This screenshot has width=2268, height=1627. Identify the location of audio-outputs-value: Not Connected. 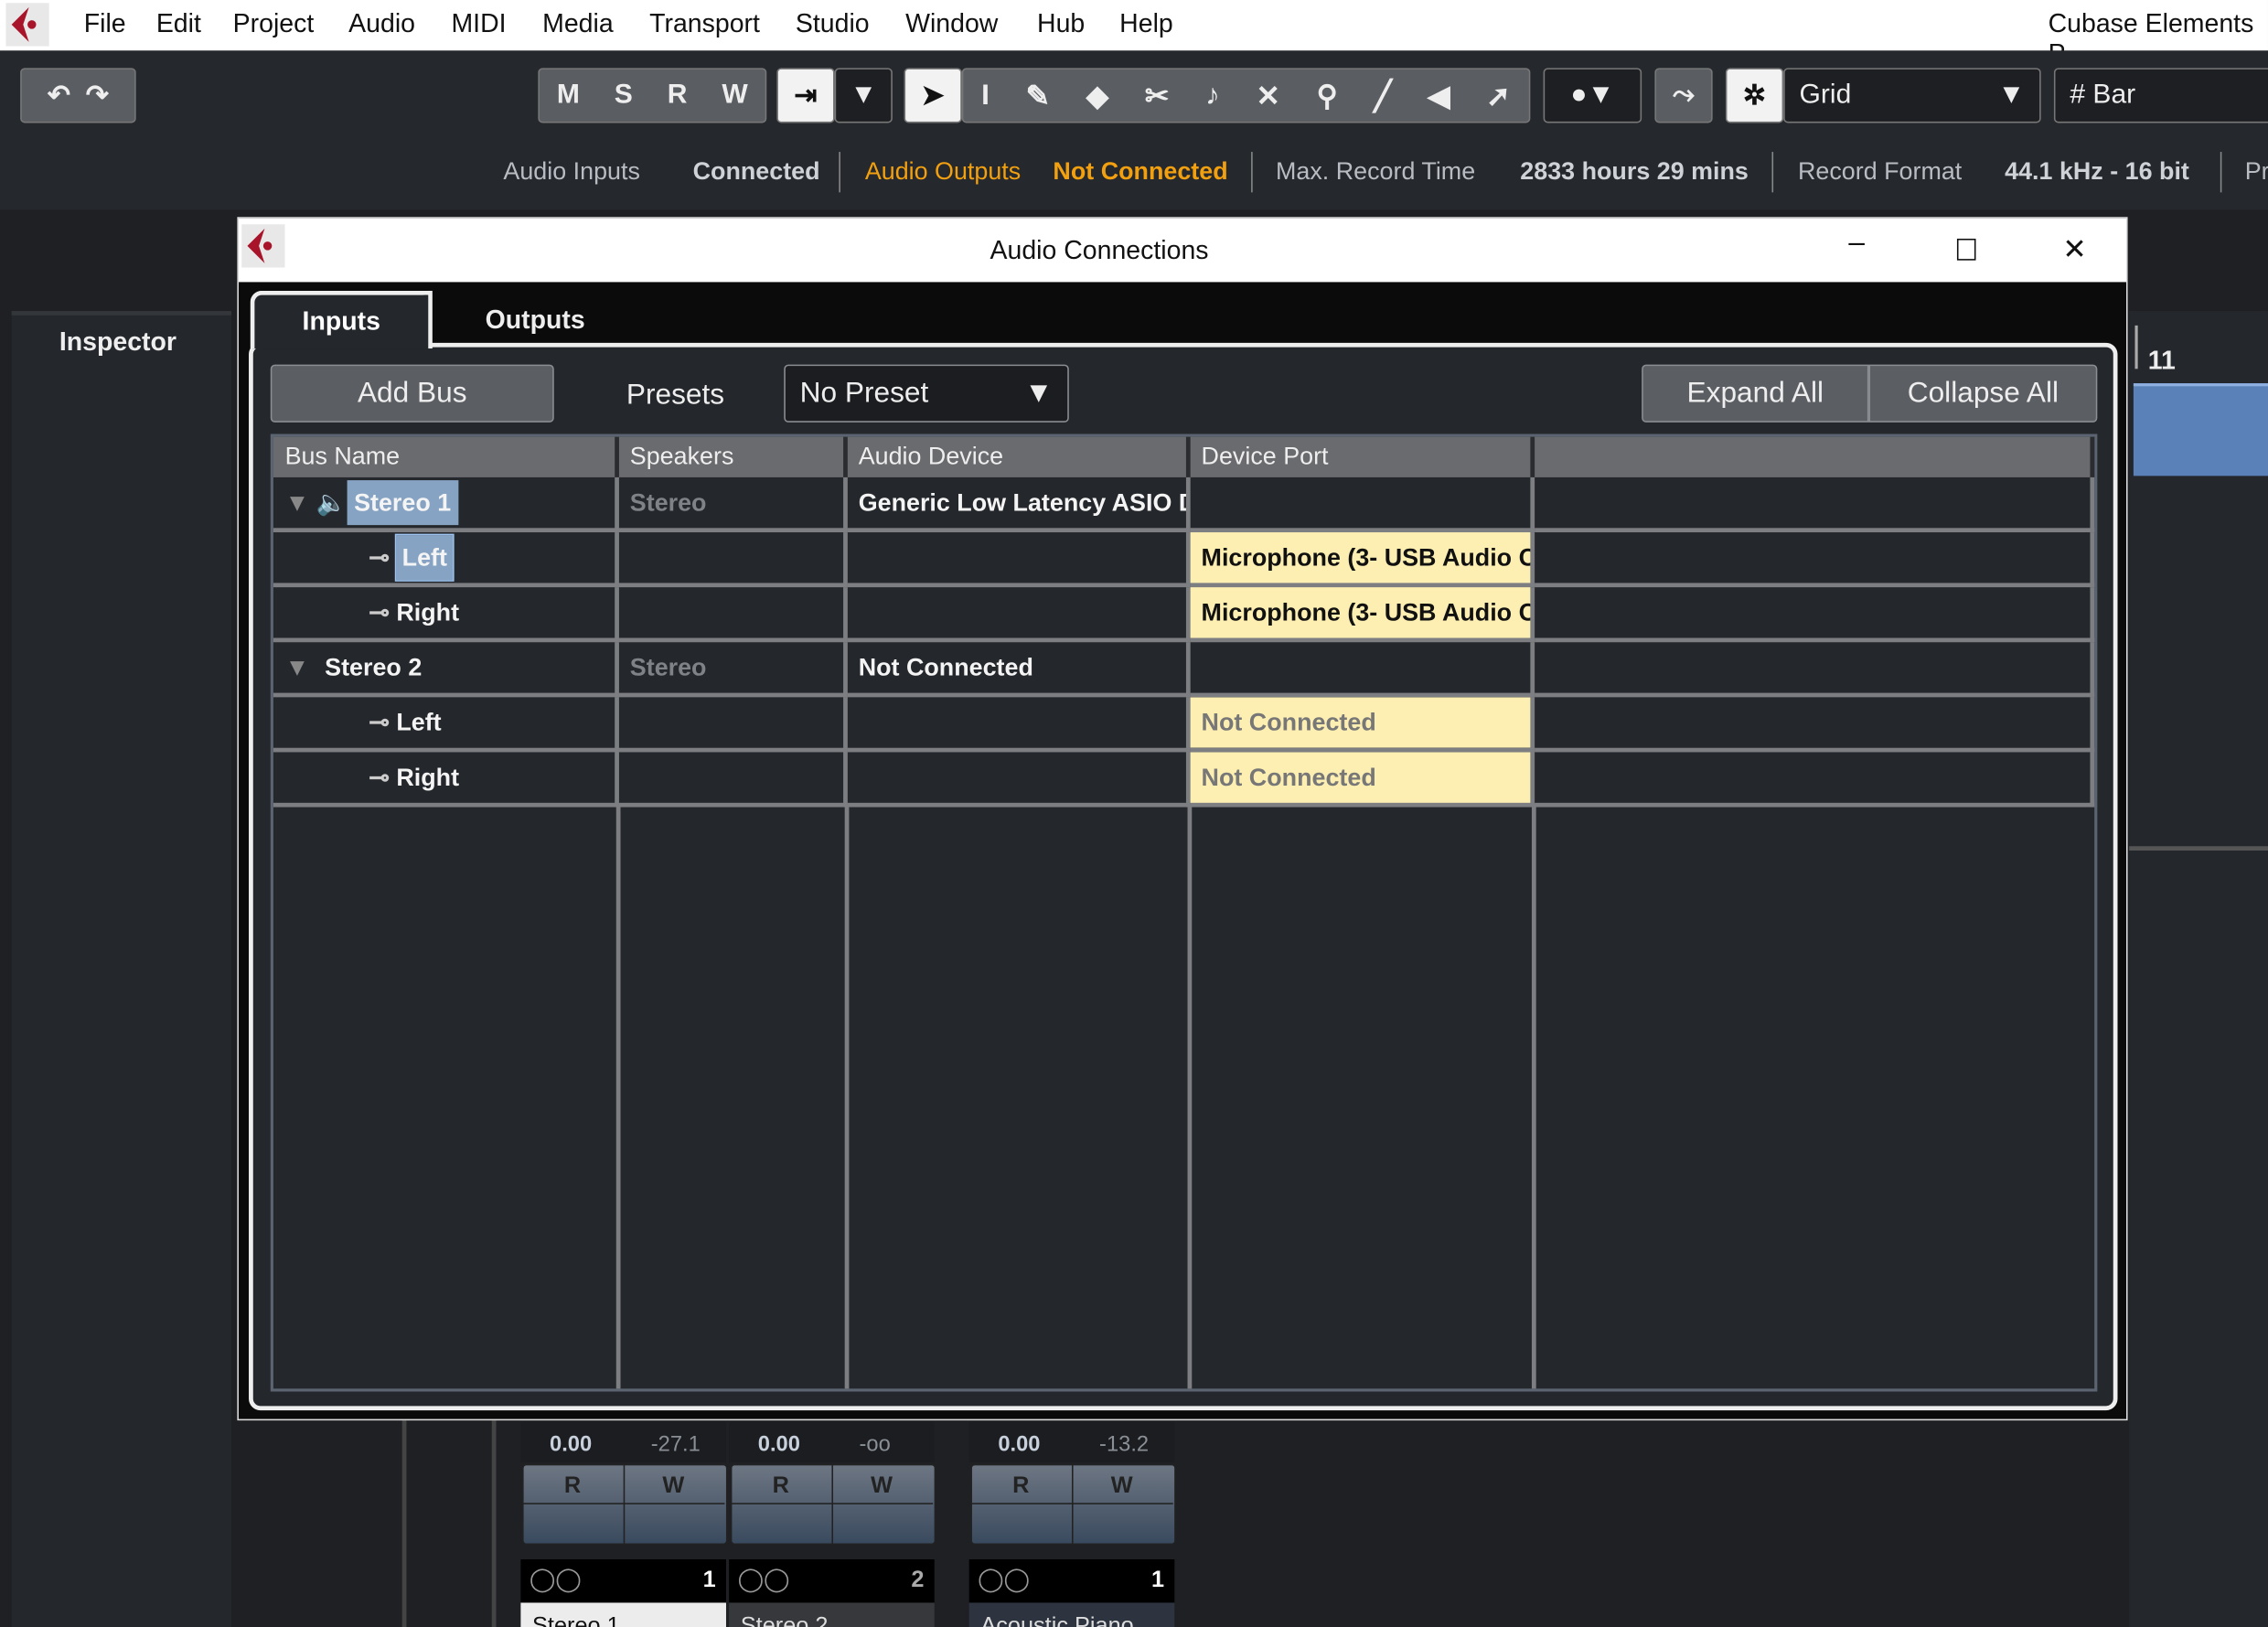
(1140, 172).